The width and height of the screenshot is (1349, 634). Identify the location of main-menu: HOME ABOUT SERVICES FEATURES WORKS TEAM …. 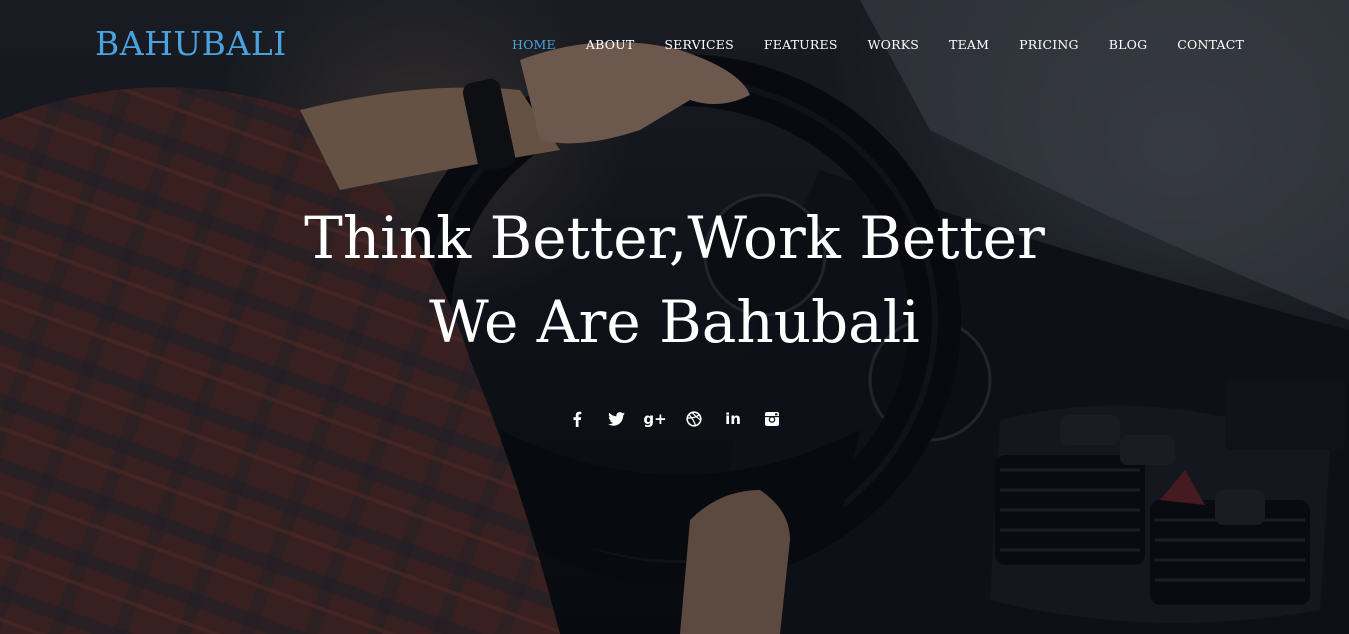
(863, 45).